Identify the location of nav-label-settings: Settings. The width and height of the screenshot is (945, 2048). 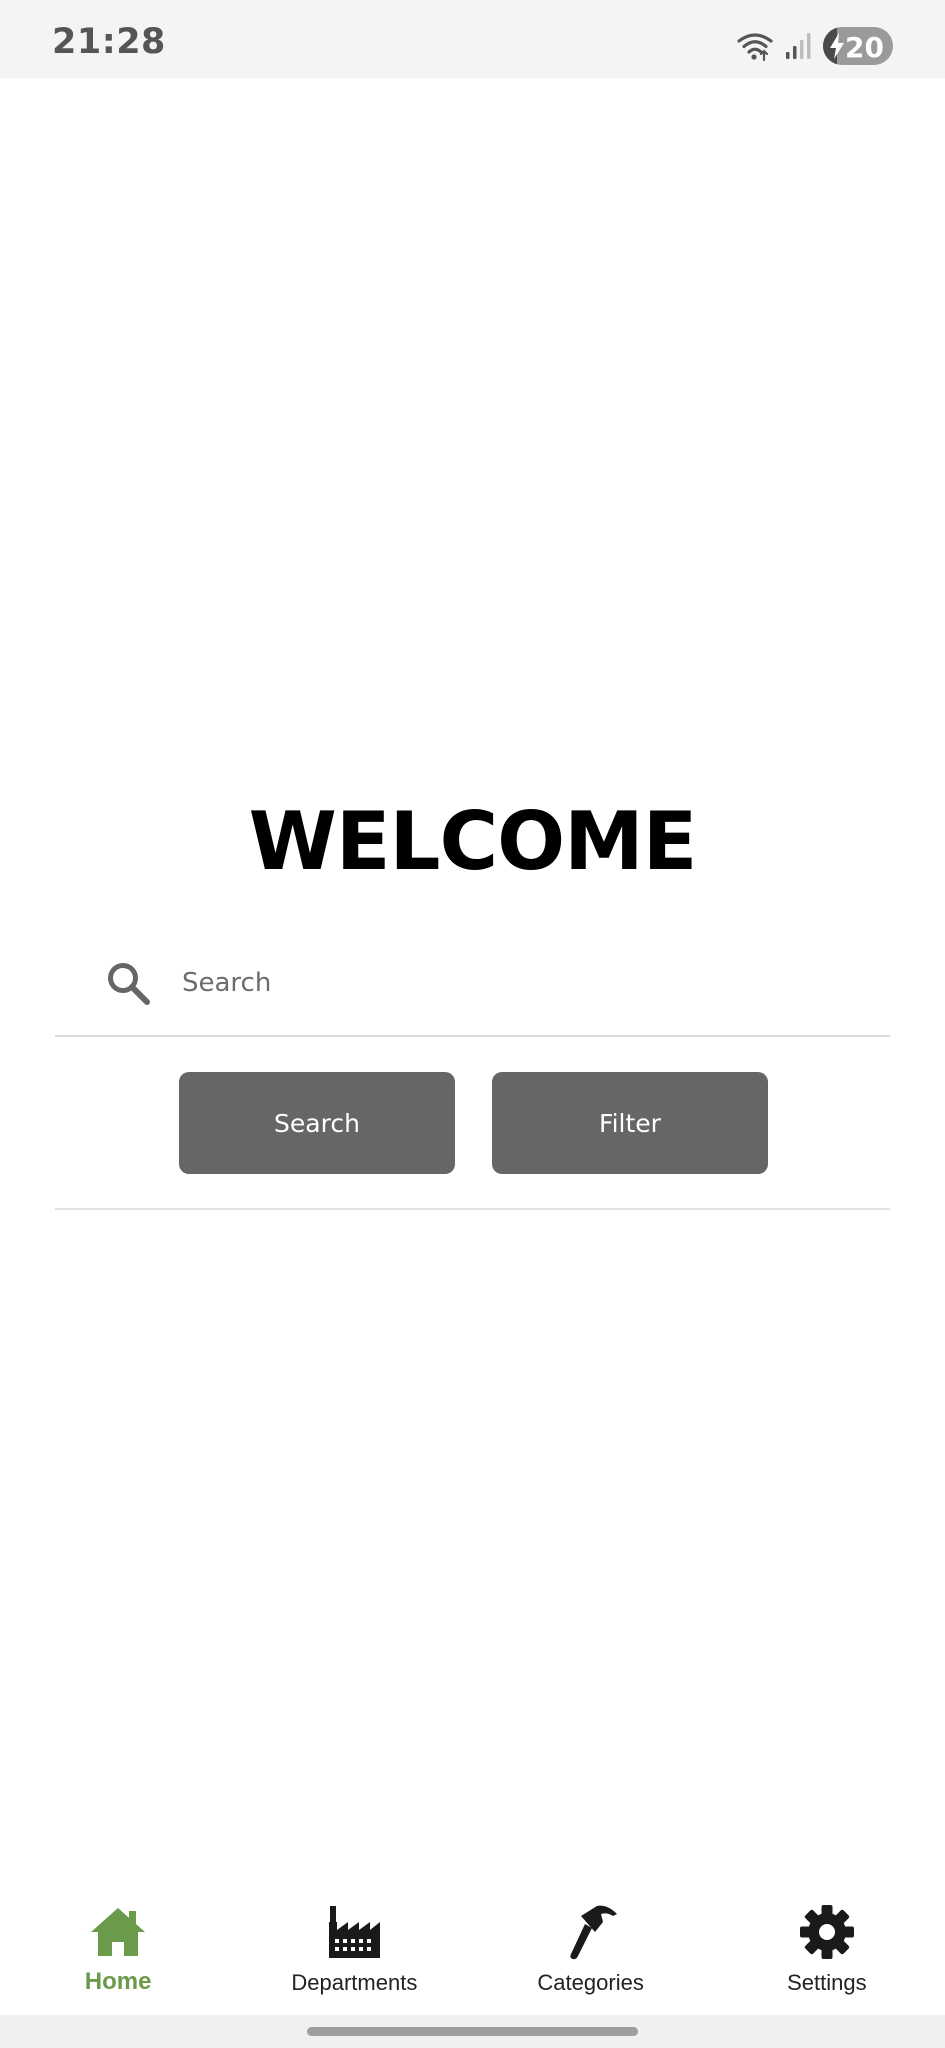
(827, 1982).